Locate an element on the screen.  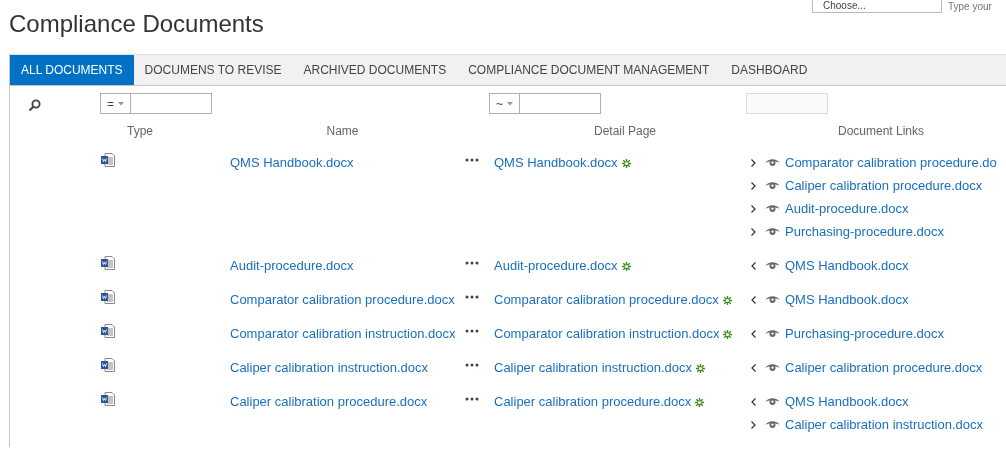
detail-filter: ~ is located at coordinates (545, 103).